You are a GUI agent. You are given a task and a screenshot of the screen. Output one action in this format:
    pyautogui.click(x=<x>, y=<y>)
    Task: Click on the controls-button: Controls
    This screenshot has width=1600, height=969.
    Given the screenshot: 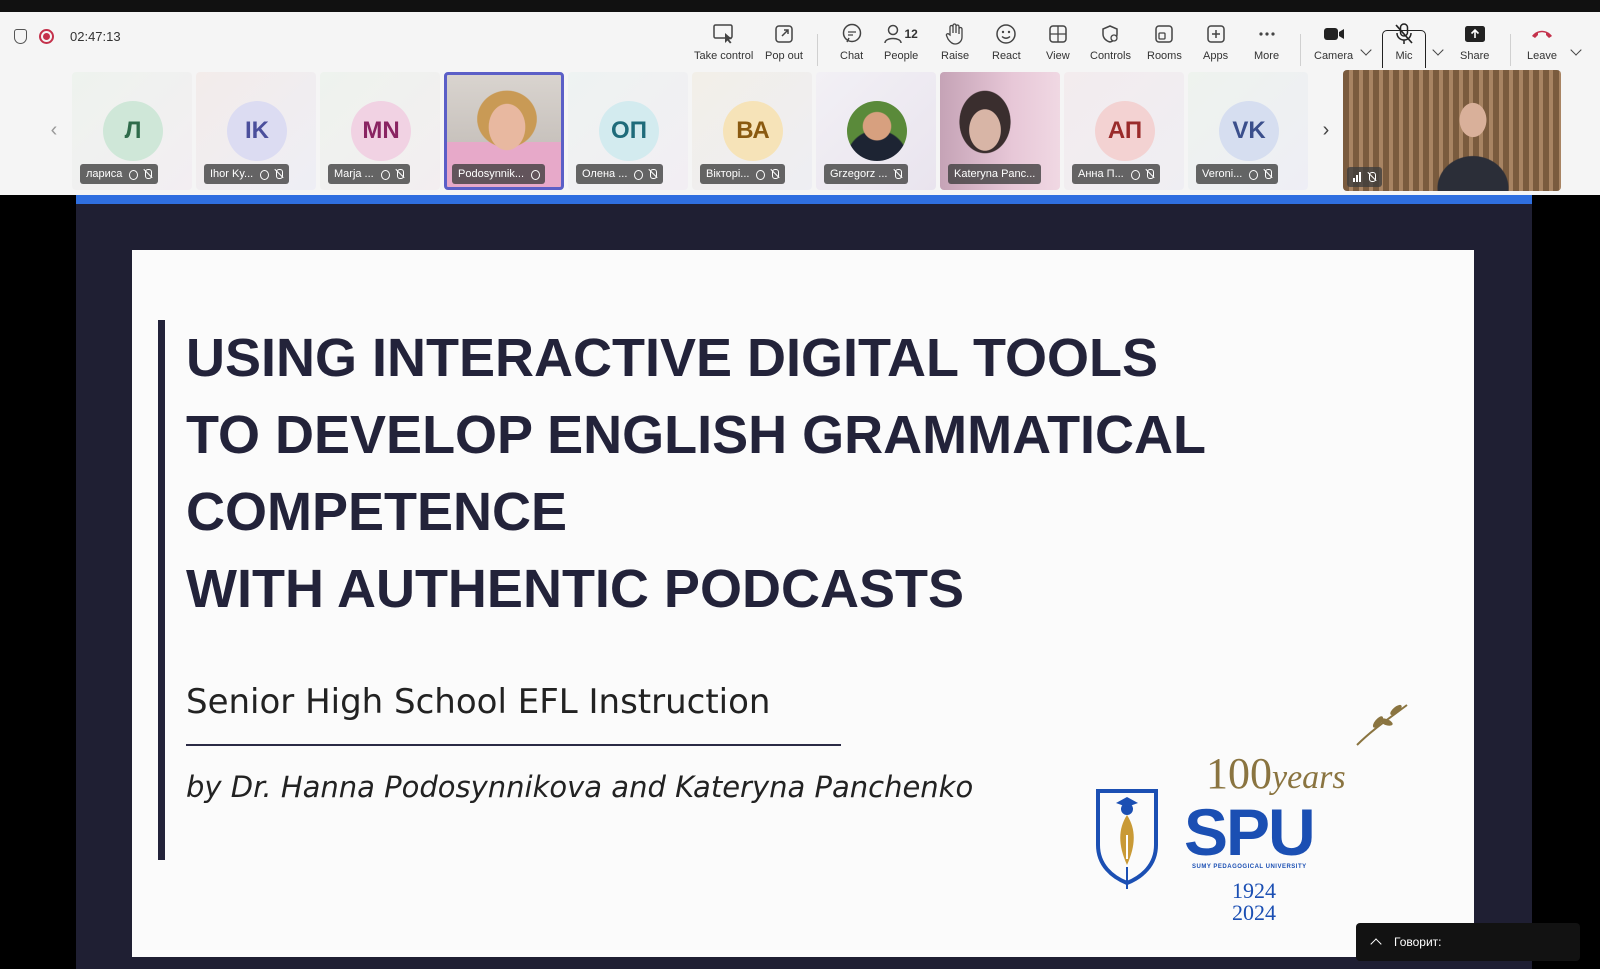 What is the action you would take?
    pyautogui.click(x=1110, y=42)
    